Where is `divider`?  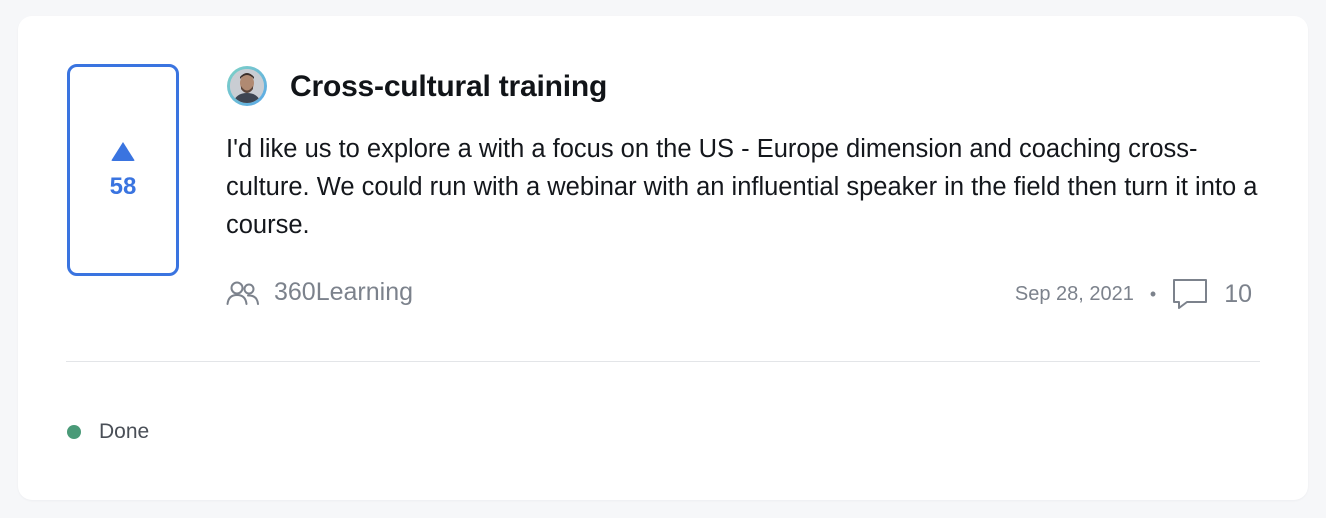
divider is located at coordinates (663, 361).